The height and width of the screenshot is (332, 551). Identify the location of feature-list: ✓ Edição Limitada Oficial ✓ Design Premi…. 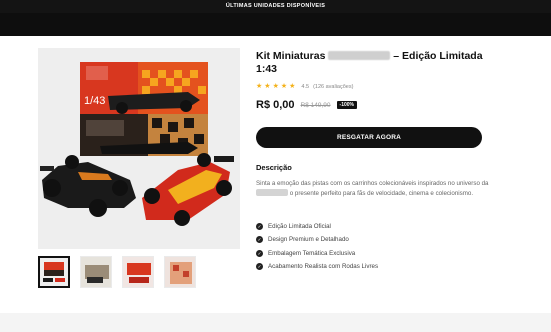
(317, 247).